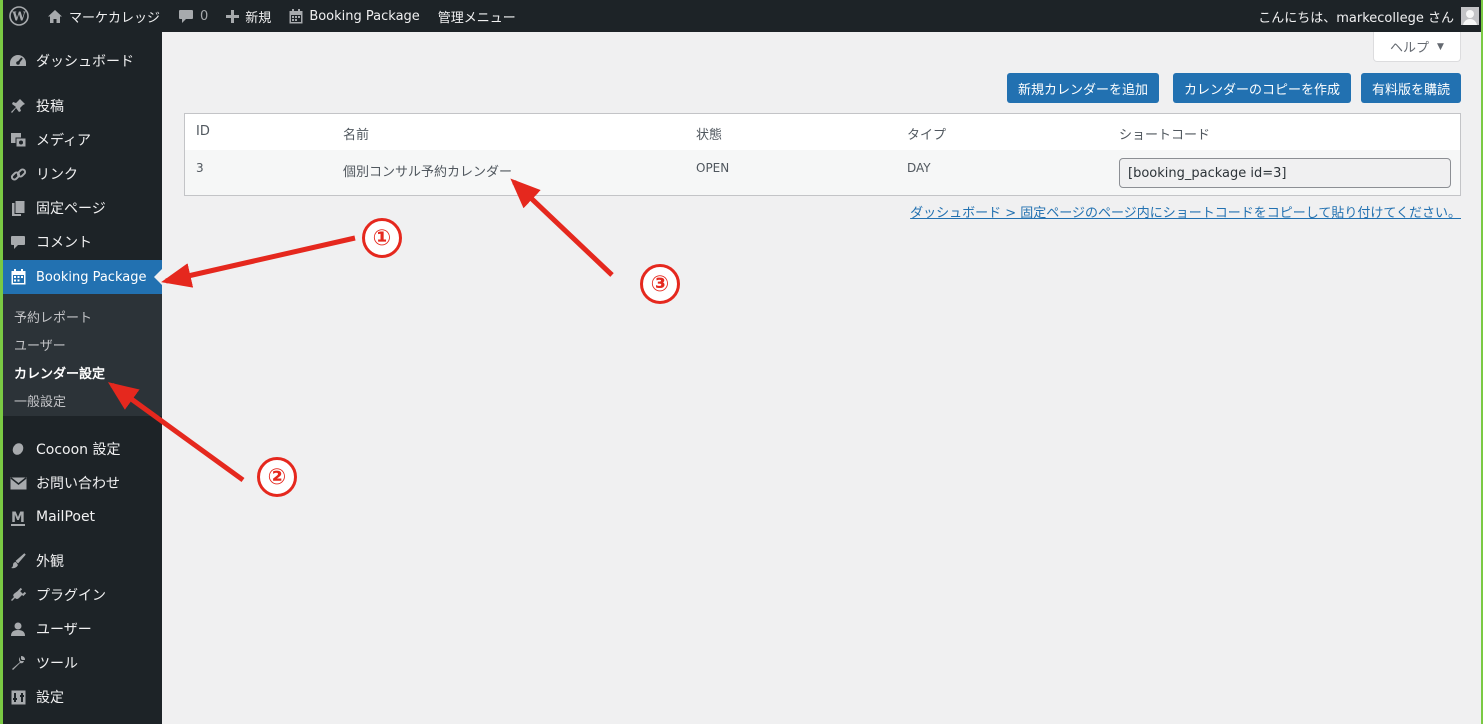  I want to click on new-content-link: 新規, so click(248, 16).